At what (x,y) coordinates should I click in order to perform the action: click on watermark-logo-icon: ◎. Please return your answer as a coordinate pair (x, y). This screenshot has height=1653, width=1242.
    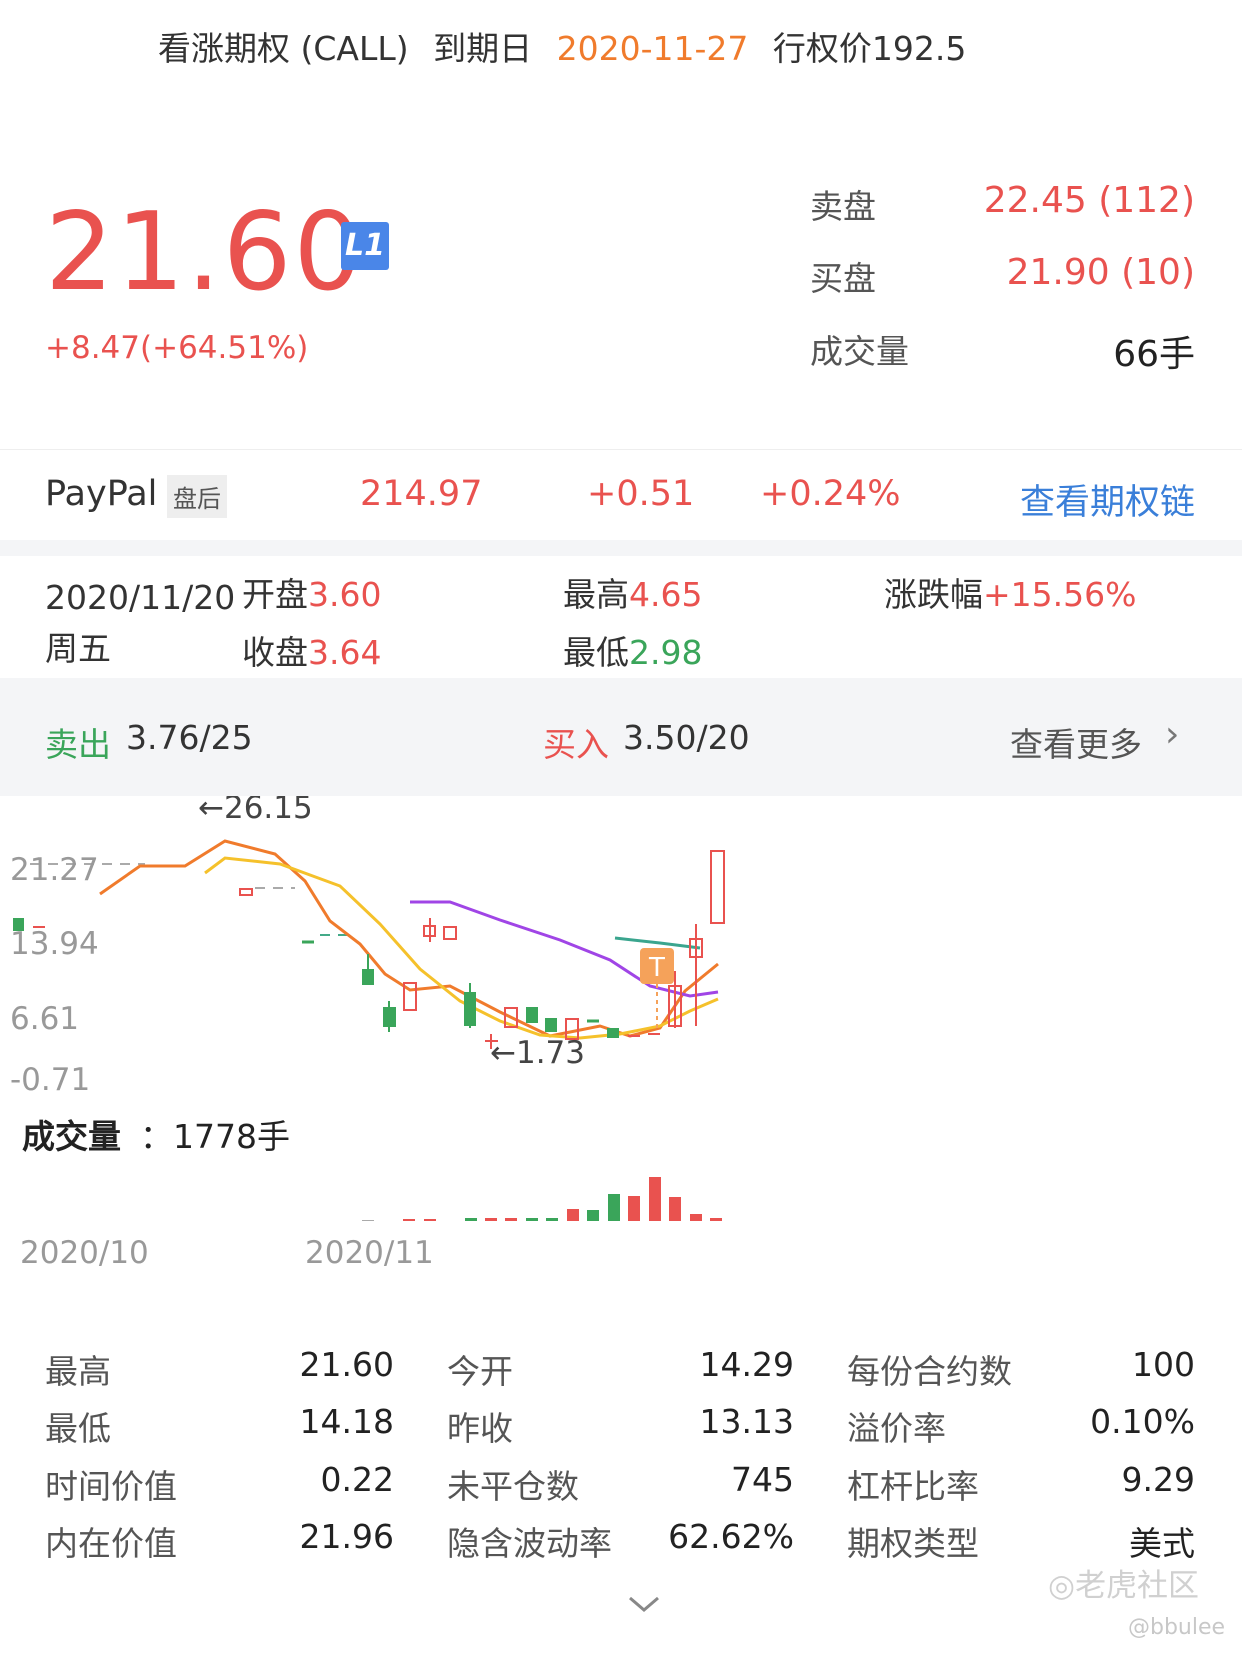
    Looking at the image, I should click on (1062, 1586).